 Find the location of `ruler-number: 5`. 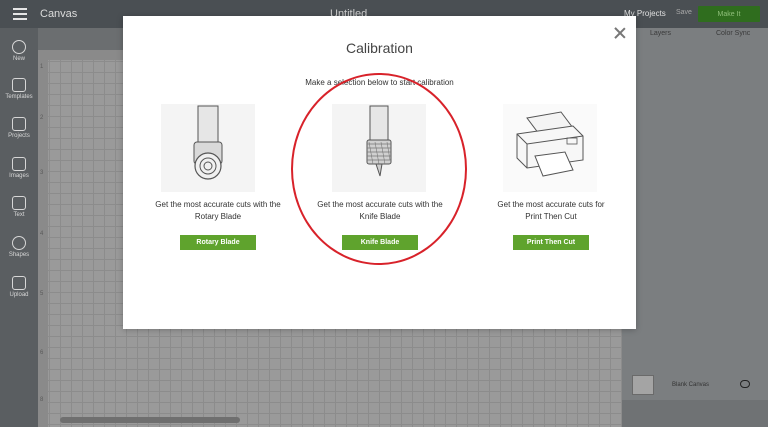

ruler-number: 5 is located at coordinates (42, 294).